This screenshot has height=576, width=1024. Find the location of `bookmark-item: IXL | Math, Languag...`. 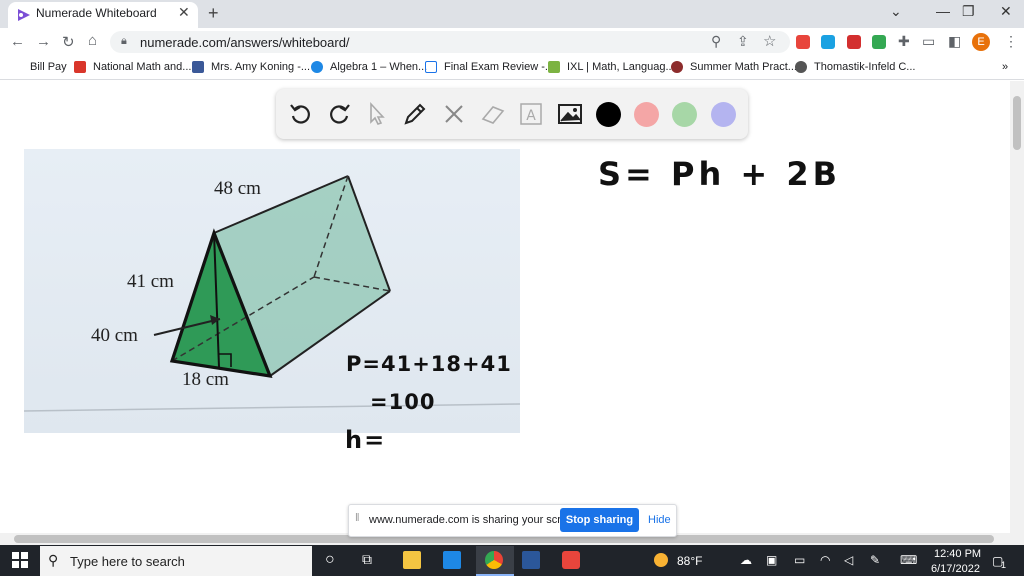

bookmark-item: IXL | Math, Languag... is located at coordinates (621, 67).